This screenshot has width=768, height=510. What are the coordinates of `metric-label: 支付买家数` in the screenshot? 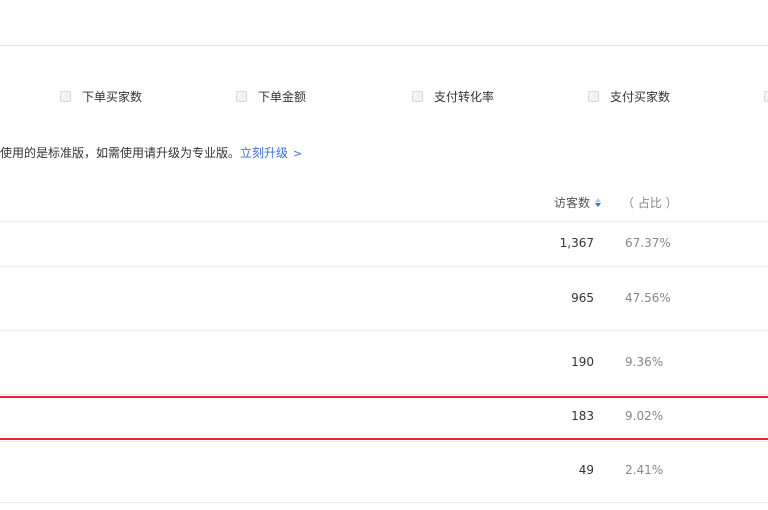 It's located at (640, 96).